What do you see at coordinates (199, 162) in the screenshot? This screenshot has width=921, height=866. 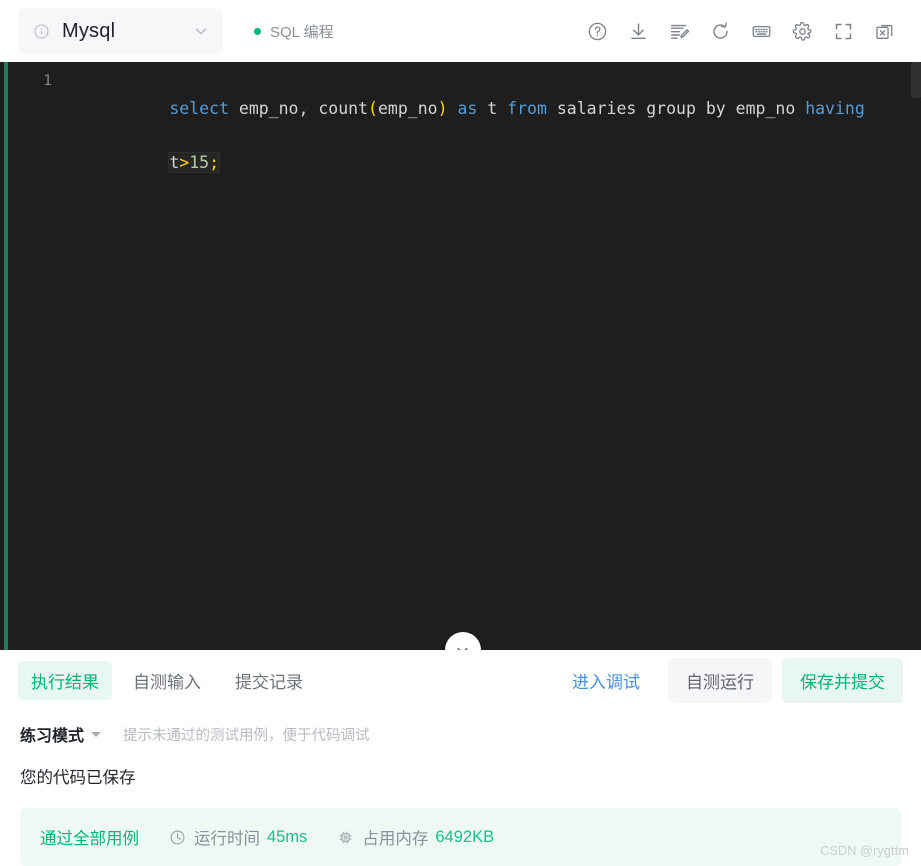 I see `code-token: 15` at bounding box center [199, 162].